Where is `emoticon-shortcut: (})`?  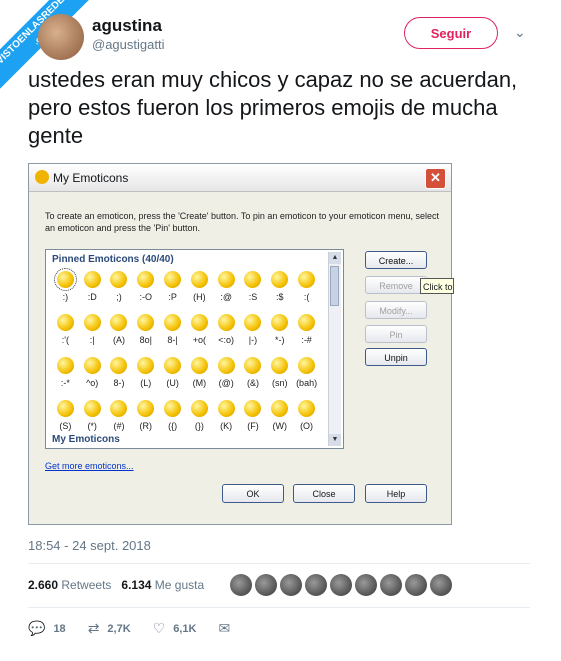
emoticon-shortcut: (}) is located at coordinates (199, 430).